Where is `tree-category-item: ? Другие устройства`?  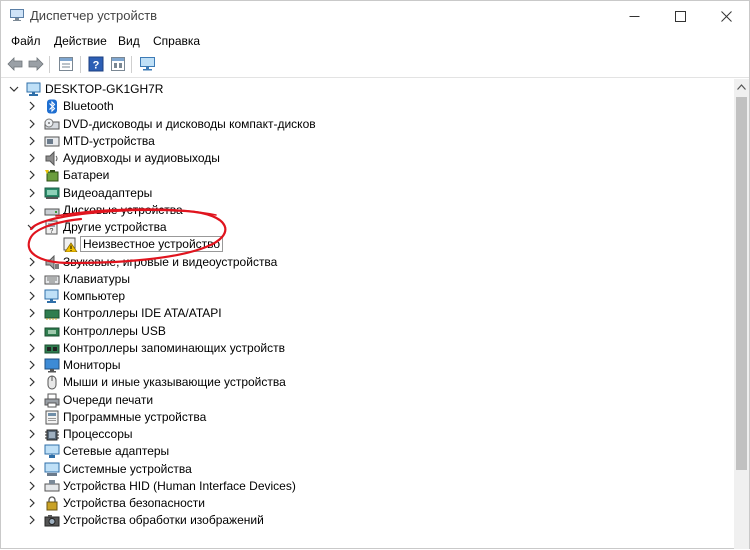
tree-category-item: ? Другие устройства is located at coordinates (368, 227).